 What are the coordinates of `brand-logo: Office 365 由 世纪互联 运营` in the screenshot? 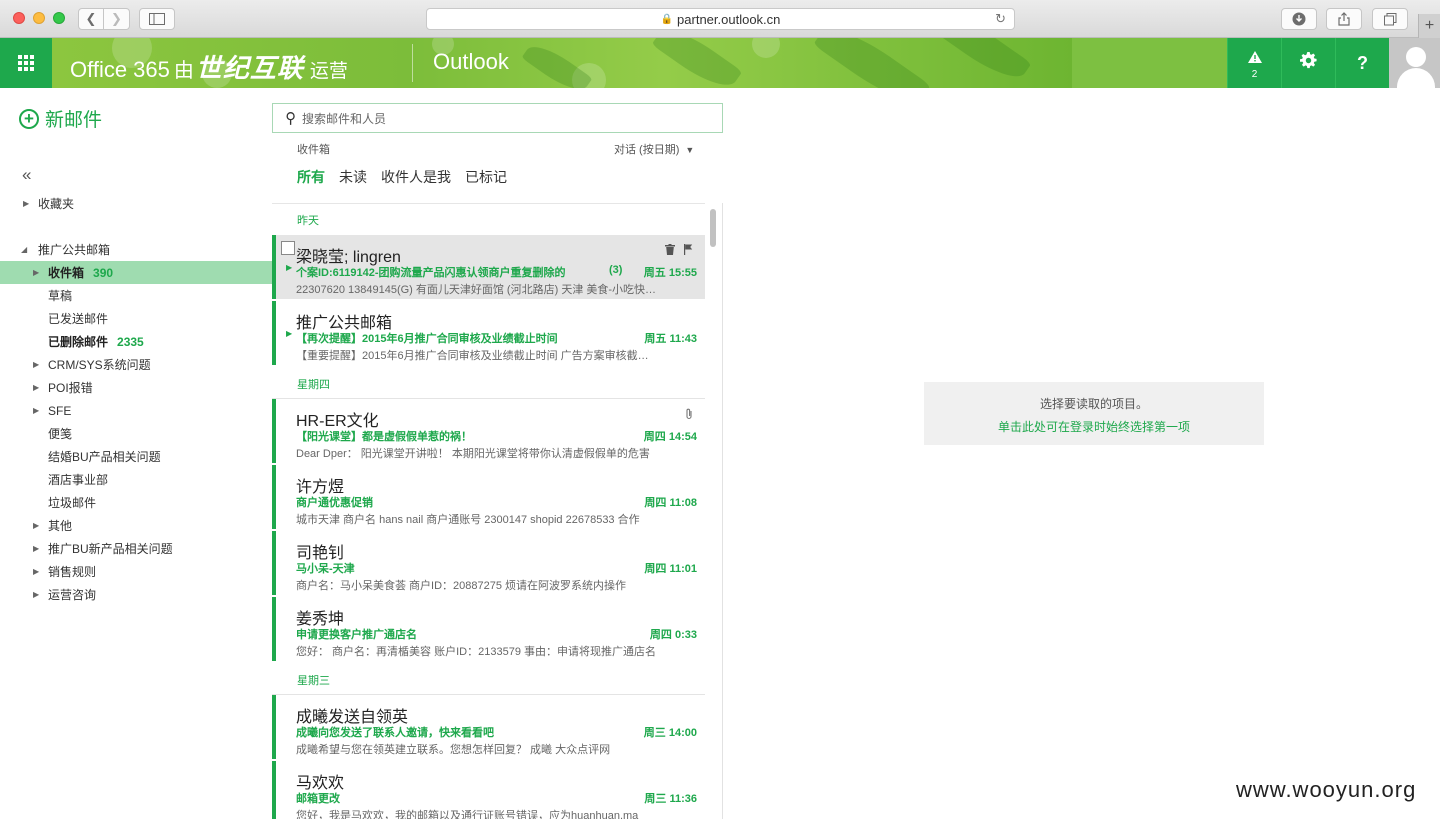 It's located at (209, 66).